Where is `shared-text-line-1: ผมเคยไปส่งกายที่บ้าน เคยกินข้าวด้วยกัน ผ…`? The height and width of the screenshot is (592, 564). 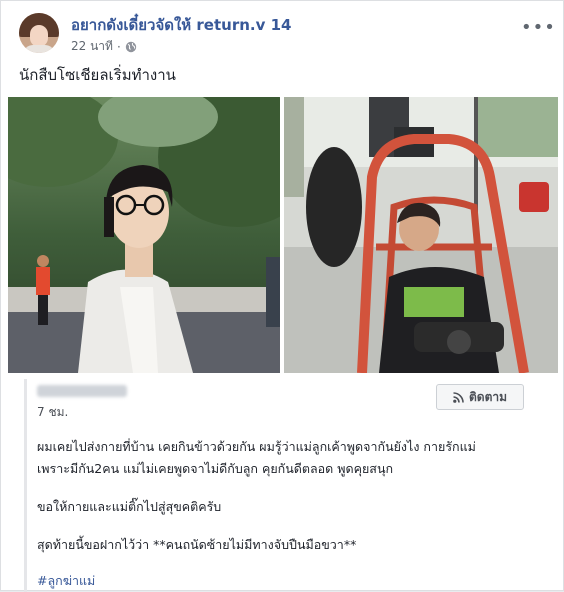
shared-text-line-1: ผมเคยไปส่งกายที่บ้าน เคยกินข้าวด้วยกัน ผ… is located at coordinates (256, 446).